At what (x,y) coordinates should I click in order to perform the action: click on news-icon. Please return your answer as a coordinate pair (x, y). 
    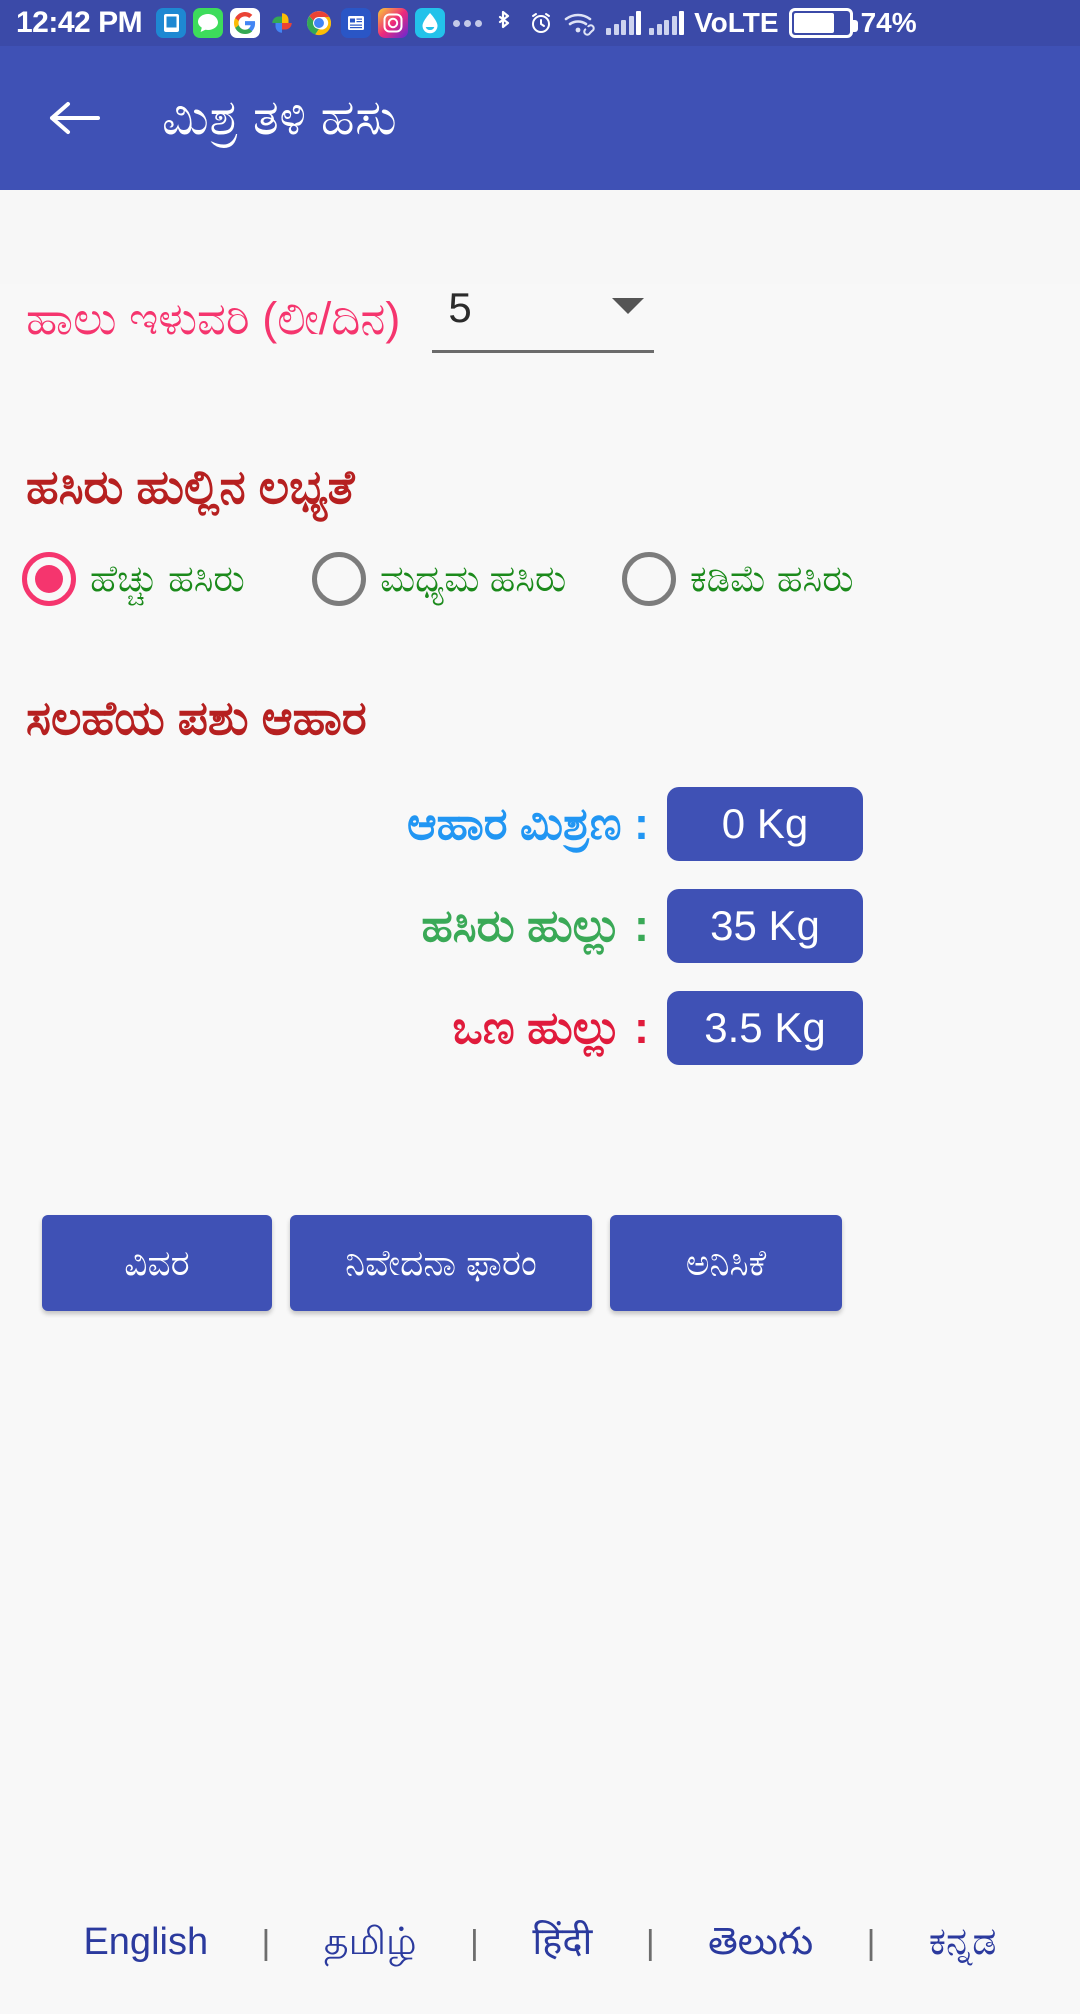
    Looking at the image, I should click on (356, 23).